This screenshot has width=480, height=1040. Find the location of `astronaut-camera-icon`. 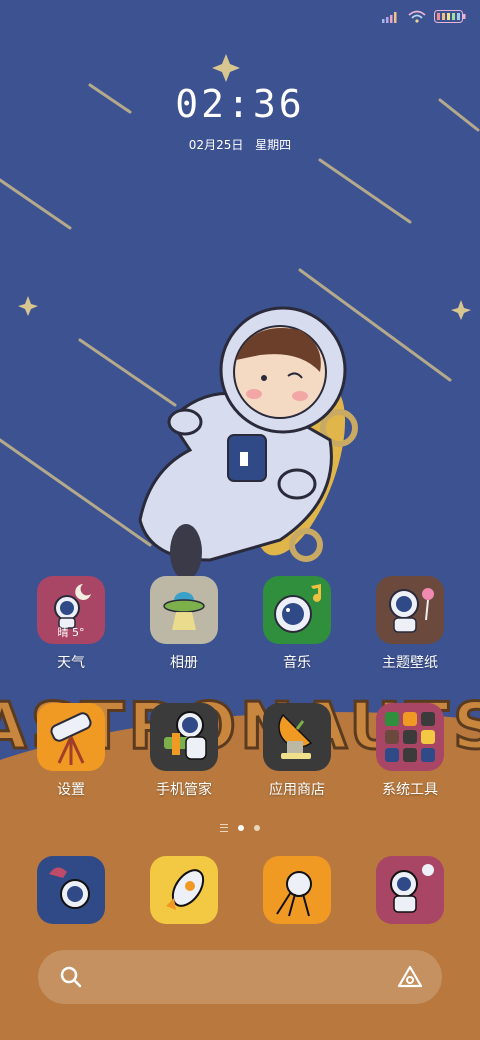

astronaut-camera-icon is located at coordinates (410, 890).